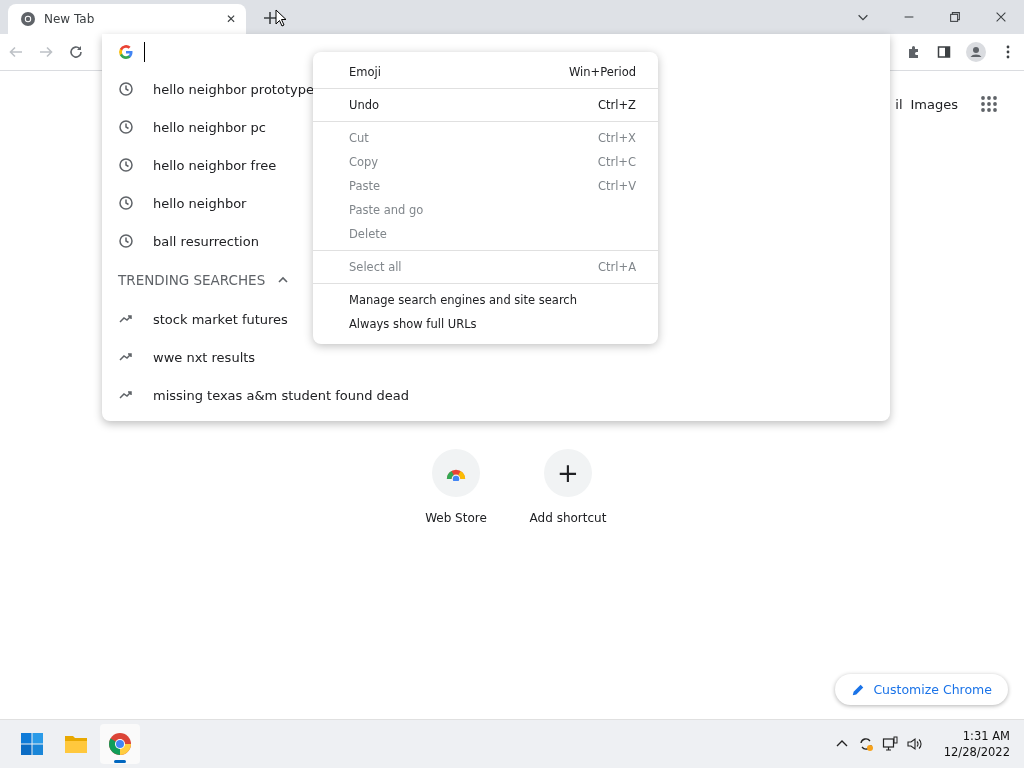 The image size is (1024, 768). I want to click on google-logo-icon, so click(126, 52).